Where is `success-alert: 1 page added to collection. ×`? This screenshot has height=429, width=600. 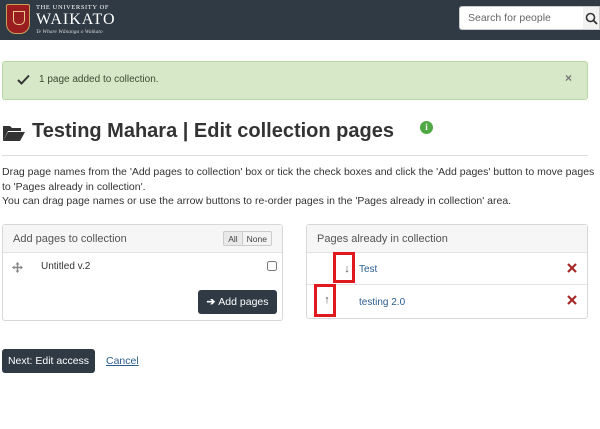
success-alert: 1 page added to collection. × is located at coordinates (295, 80).